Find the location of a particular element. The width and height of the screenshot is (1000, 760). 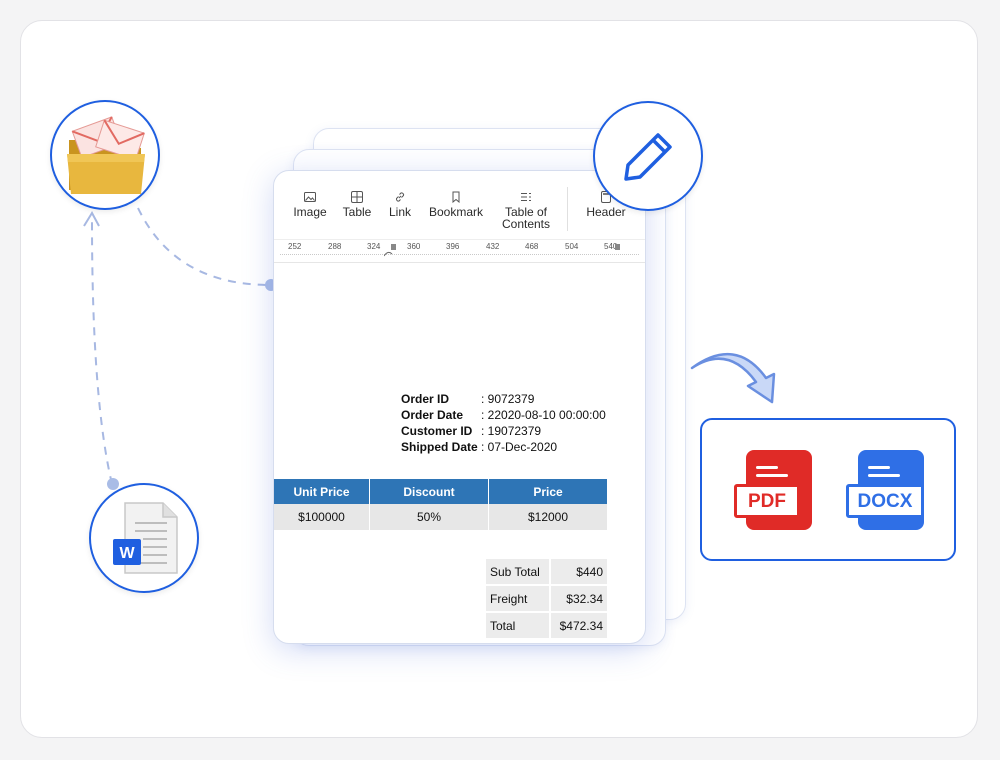

toolbar-link-label: Link is located at coordinates (399, 212).